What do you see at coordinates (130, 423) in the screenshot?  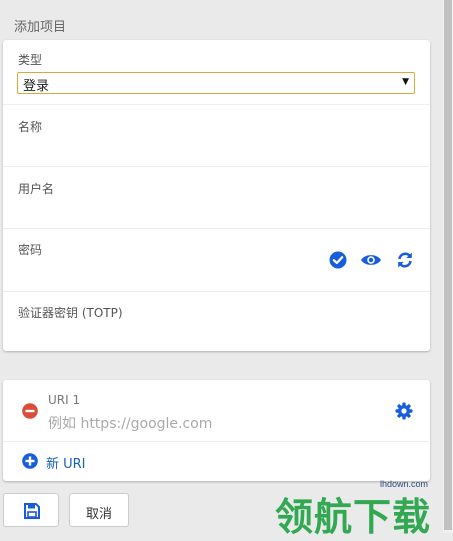 I see `uri-input: 例如 https://google.com` at bounding box center [130, 423].